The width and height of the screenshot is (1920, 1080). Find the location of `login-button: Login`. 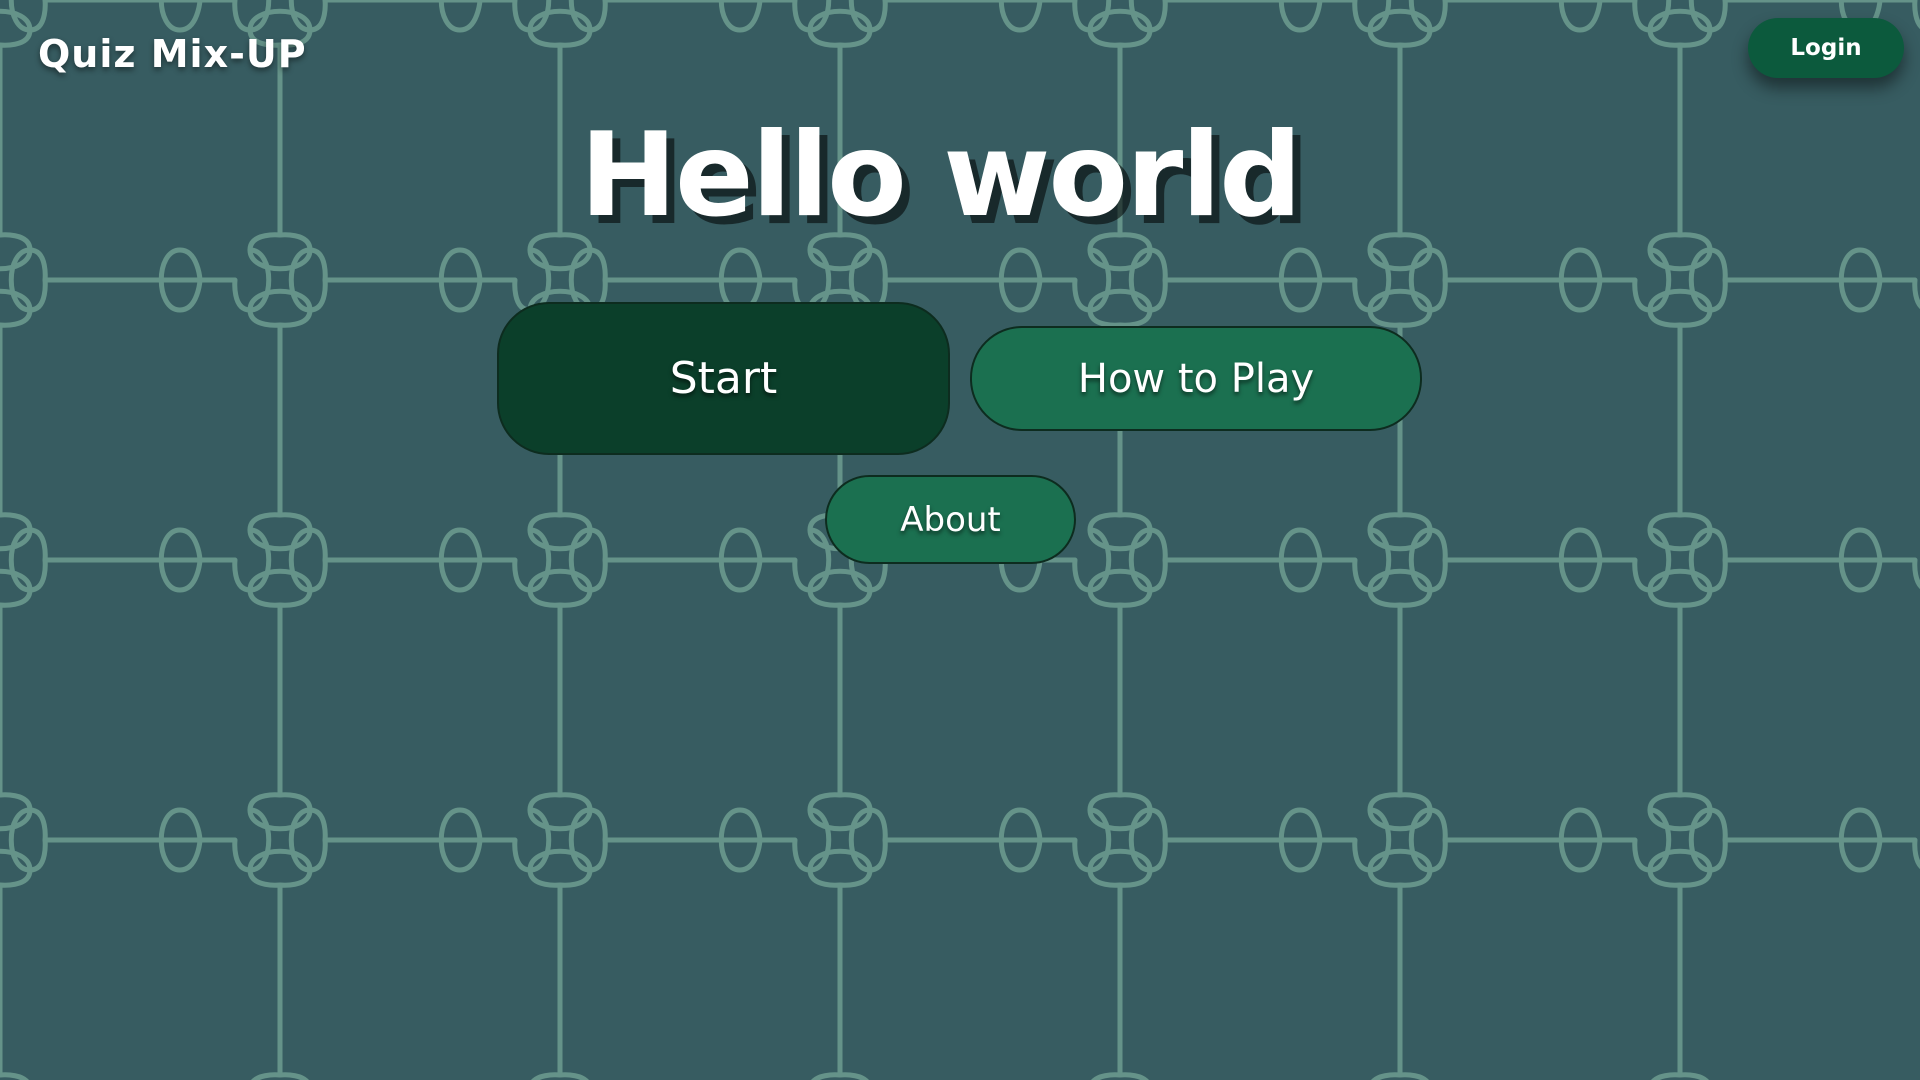

login-button: Login is located at coordinates (1826, 48).